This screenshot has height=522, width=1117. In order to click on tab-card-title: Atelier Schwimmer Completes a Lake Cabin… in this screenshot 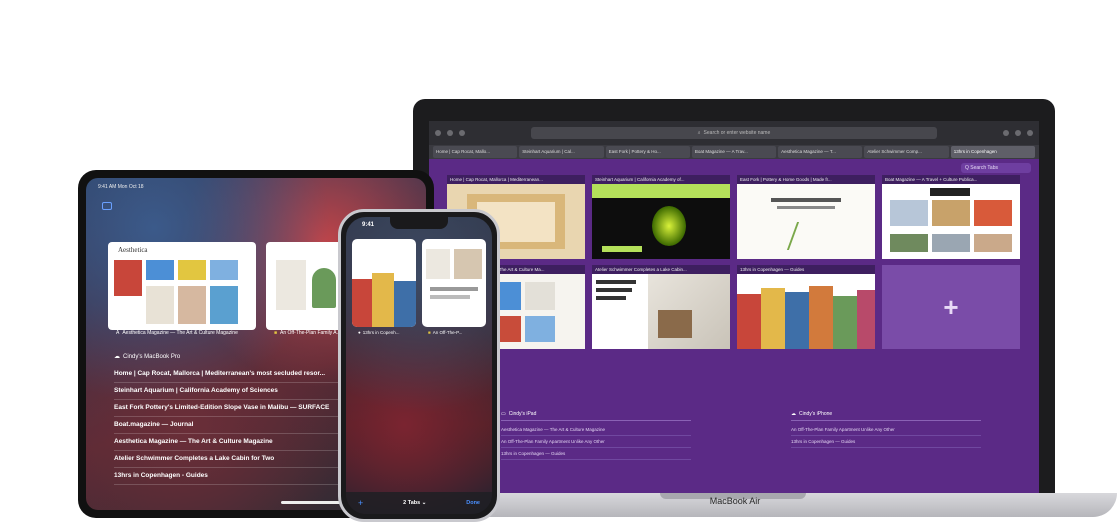, I will do `click(661, 269)`.